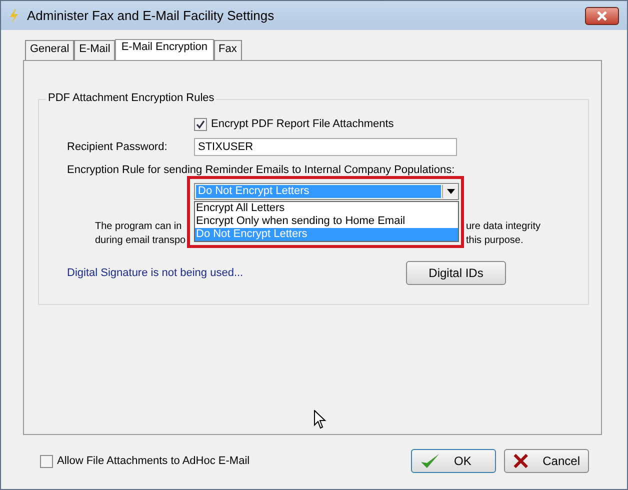 The width and height of the screenshot is (628, 490). What do you see at coordinates (326, 208) in the screenshot?
I see `dropdown-option: Encrypt All Letters` at bounding box center [326, 208].